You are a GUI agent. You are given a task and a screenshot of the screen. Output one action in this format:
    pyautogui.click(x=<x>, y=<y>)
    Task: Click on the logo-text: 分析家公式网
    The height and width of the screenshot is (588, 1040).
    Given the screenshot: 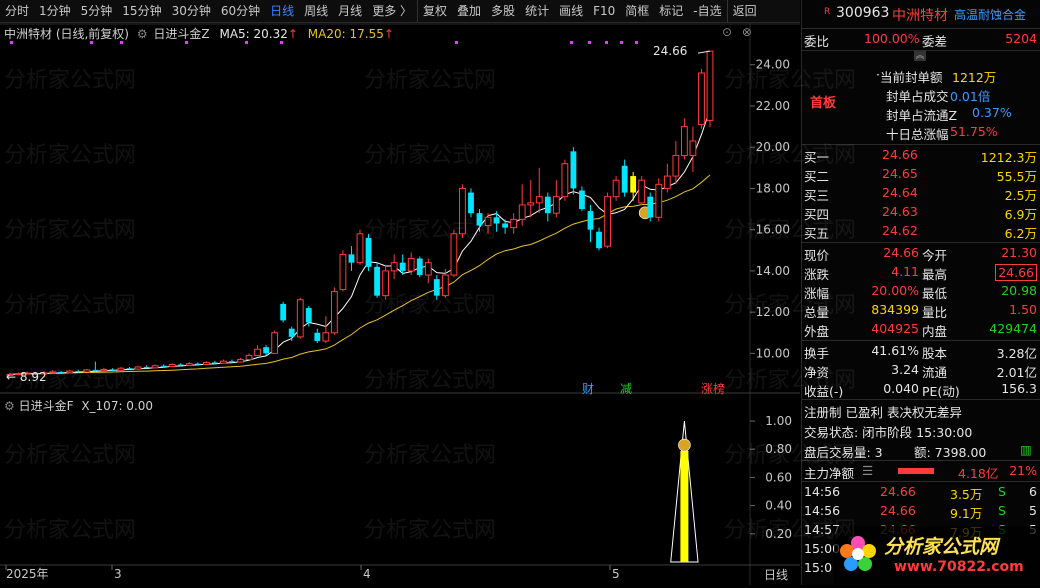 What is the action you would take?
    pyautogui.click(x=941, y=547)
    